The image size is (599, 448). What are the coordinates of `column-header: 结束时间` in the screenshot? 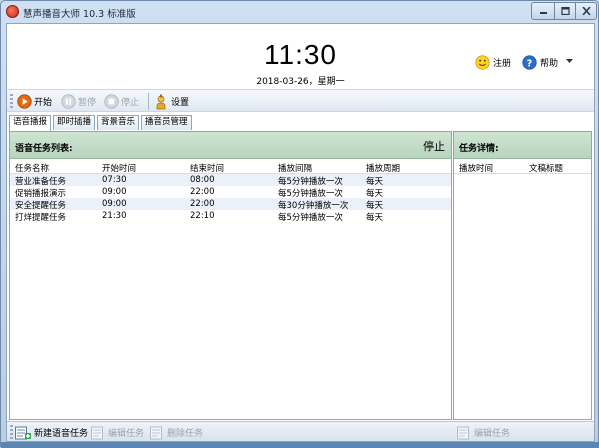 It's located at (207, 168).